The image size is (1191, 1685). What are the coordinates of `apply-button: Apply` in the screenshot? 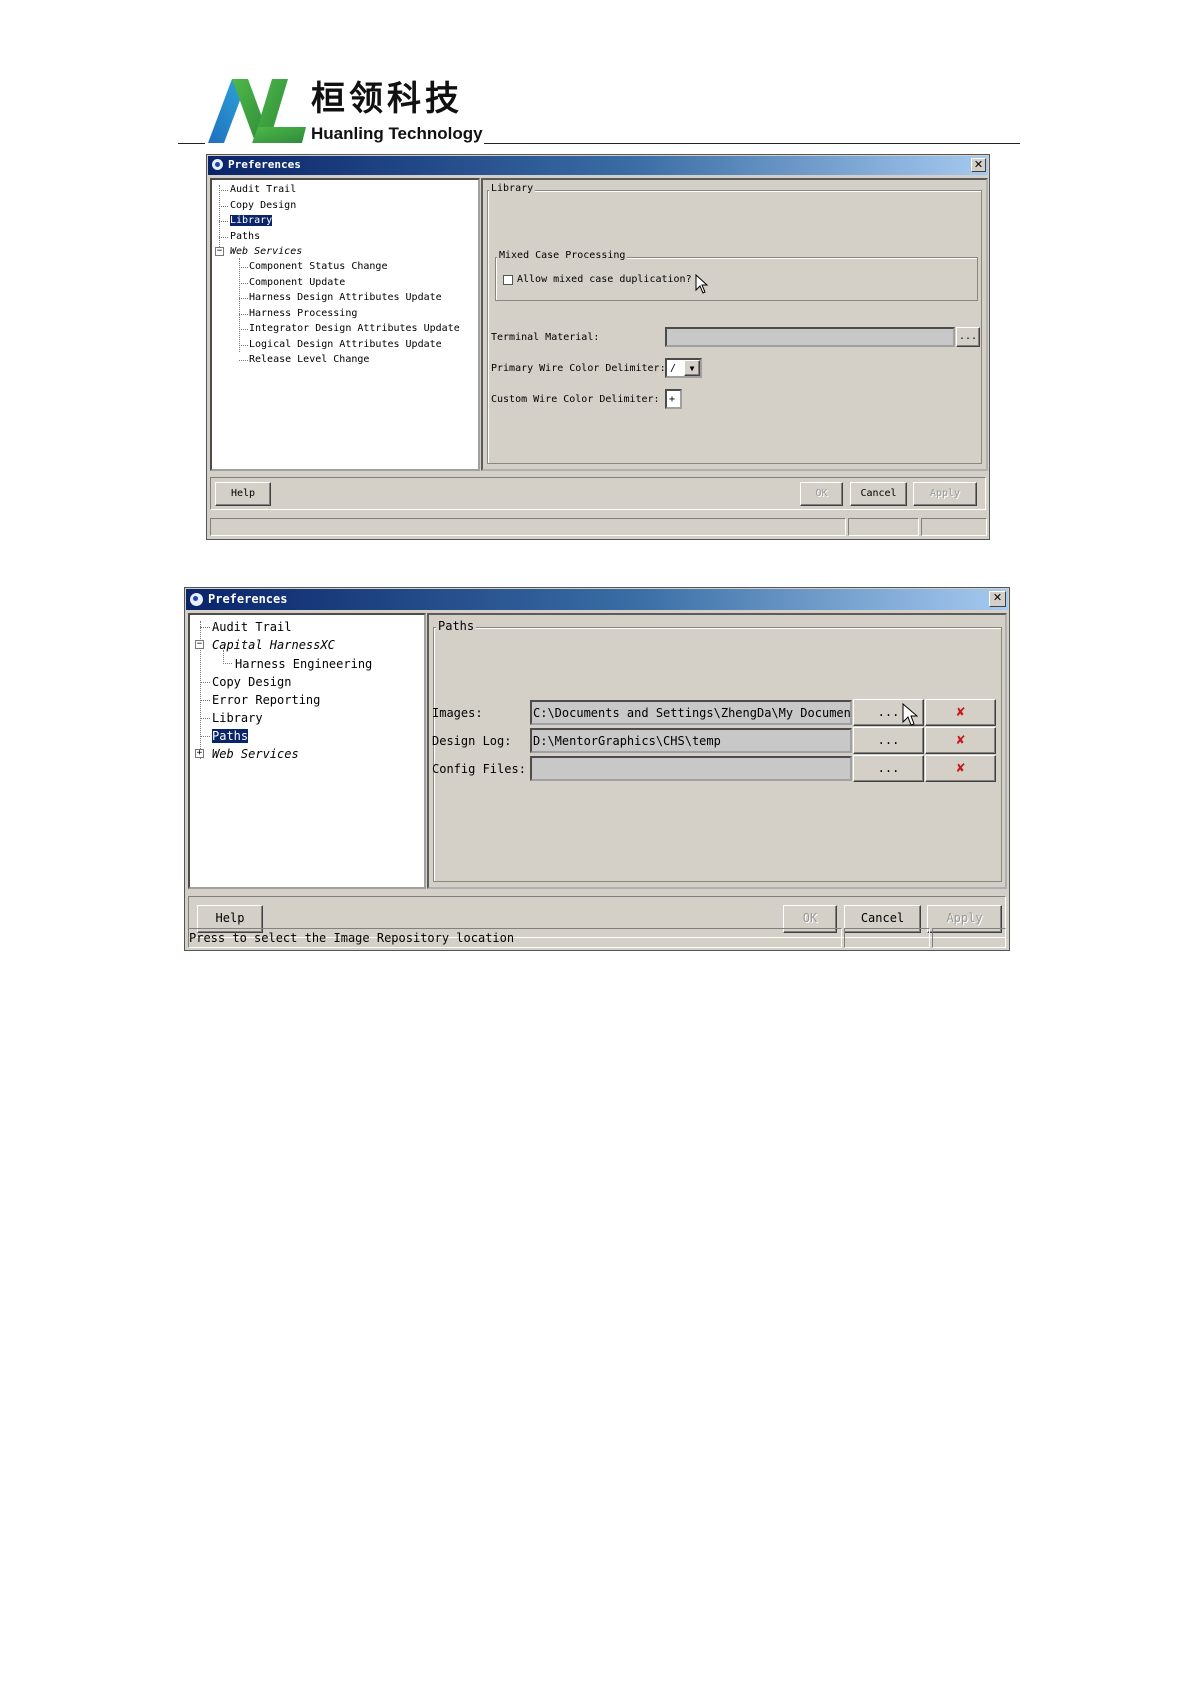 It's located at (945, 494).